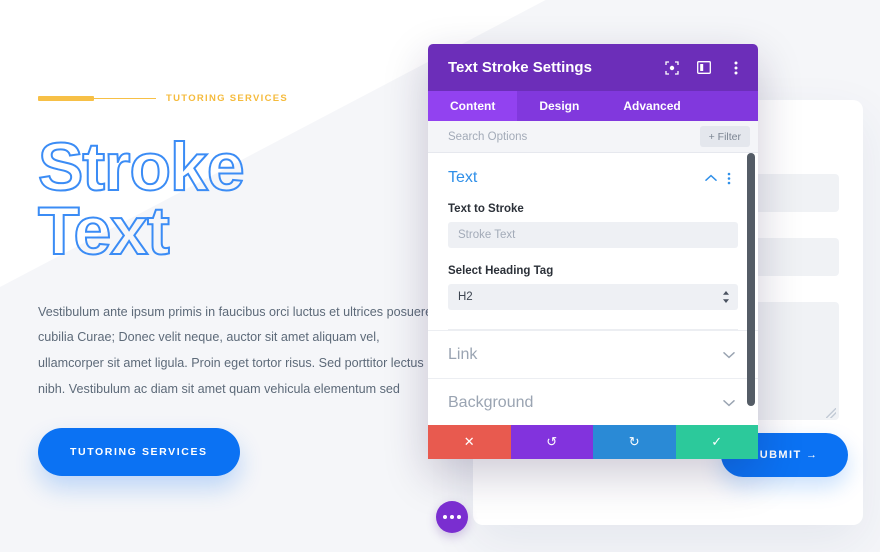  Describe the element at coordinates (463, 354) in the screenshot. I see `section-link-title: Link` at that location.